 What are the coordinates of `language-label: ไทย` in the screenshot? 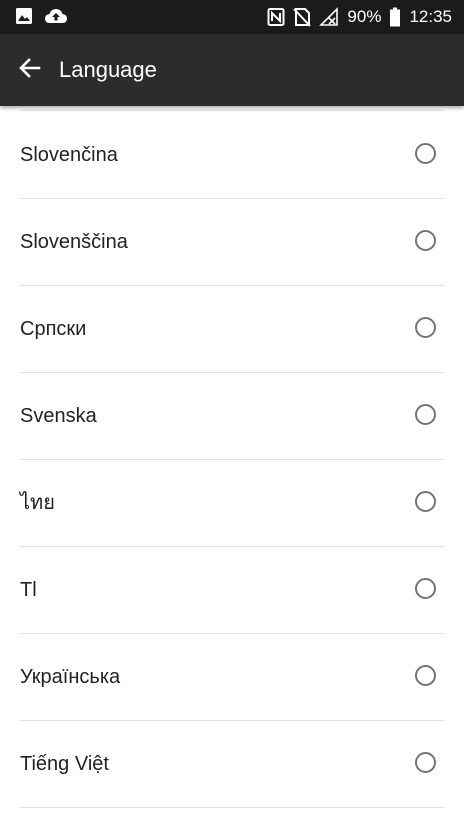 It's located at (37, 503).